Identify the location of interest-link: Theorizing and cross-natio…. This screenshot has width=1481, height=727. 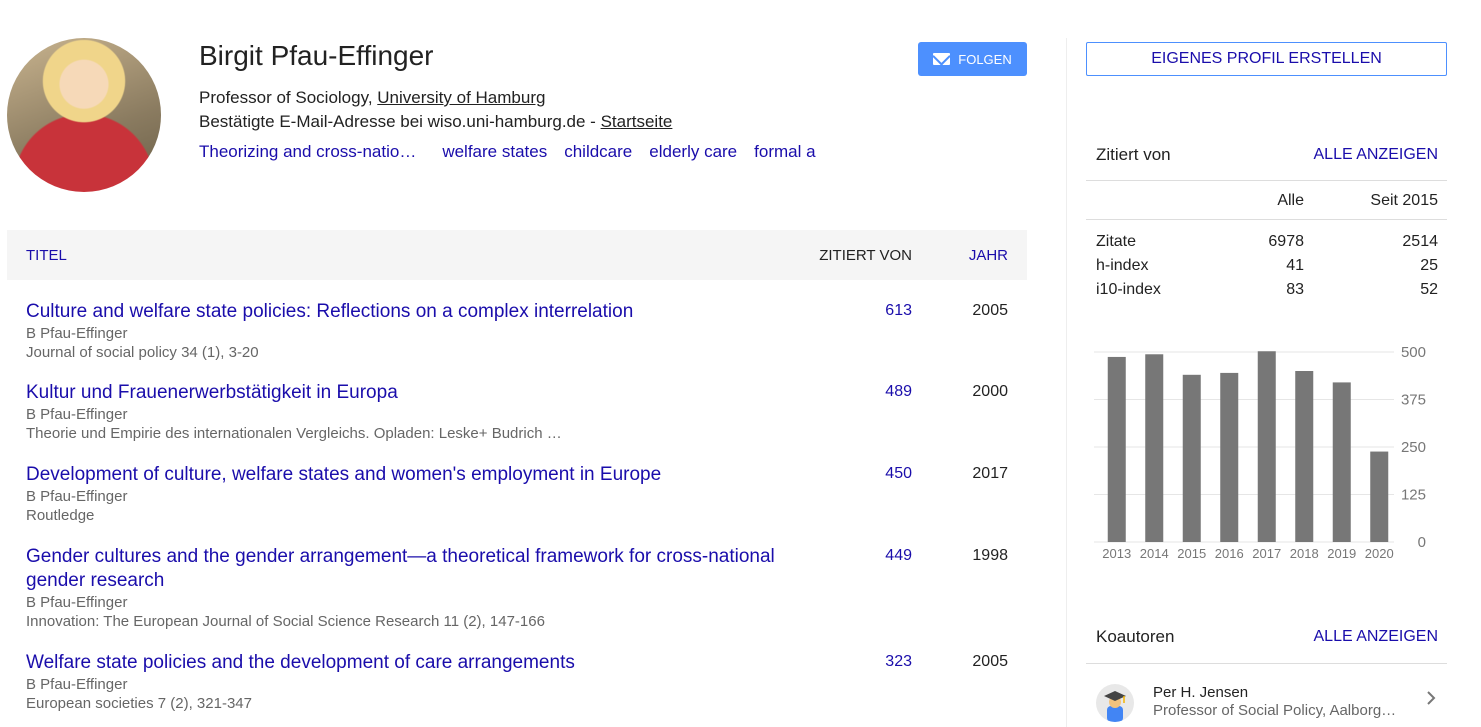
(307, 151).